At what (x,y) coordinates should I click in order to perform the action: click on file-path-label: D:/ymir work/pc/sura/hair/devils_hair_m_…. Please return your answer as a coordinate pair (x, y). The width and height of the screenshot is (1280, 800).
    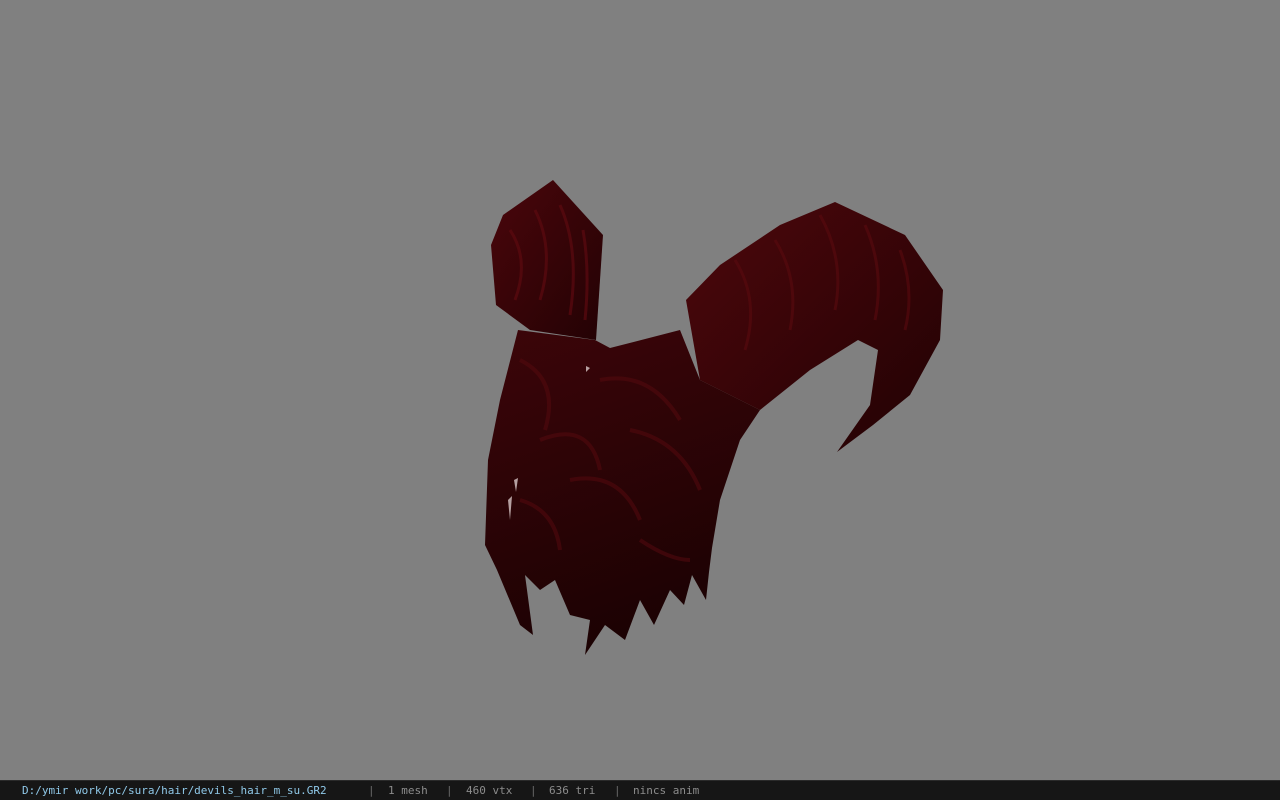
    Looking at the image, I should click on (174, 790).